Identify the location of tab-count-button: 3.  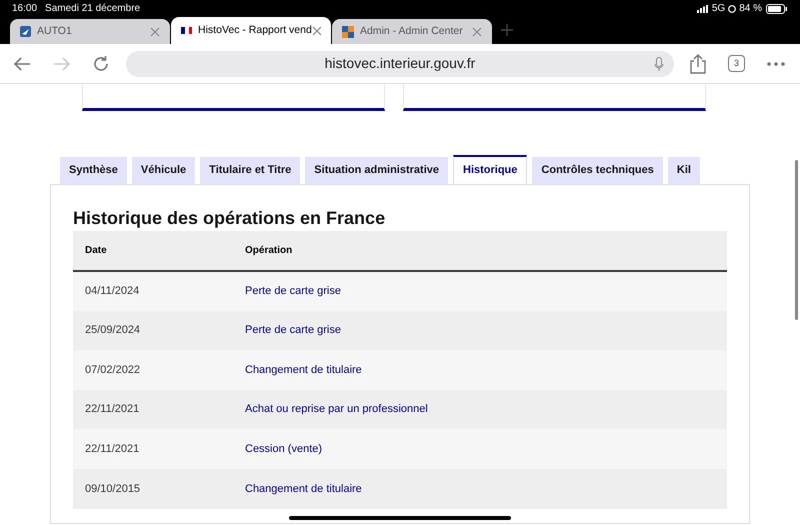
(736, 63).